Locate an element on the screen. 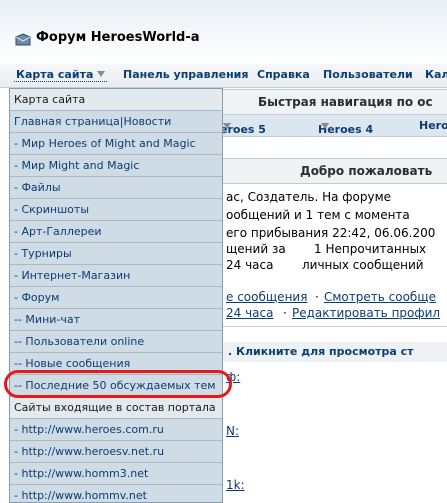 This screenshot has width=447, height=503. welcome-private: личных сообщений is located at coordinates (363, 265).